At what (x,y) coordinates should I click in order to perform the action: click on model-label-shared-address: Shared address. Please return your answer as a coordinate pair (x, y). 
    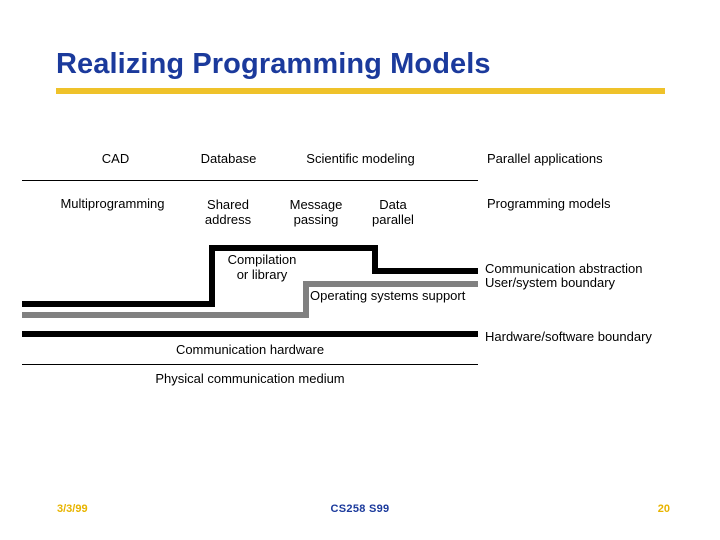
    Looking at the image, I should click on (228, 212).